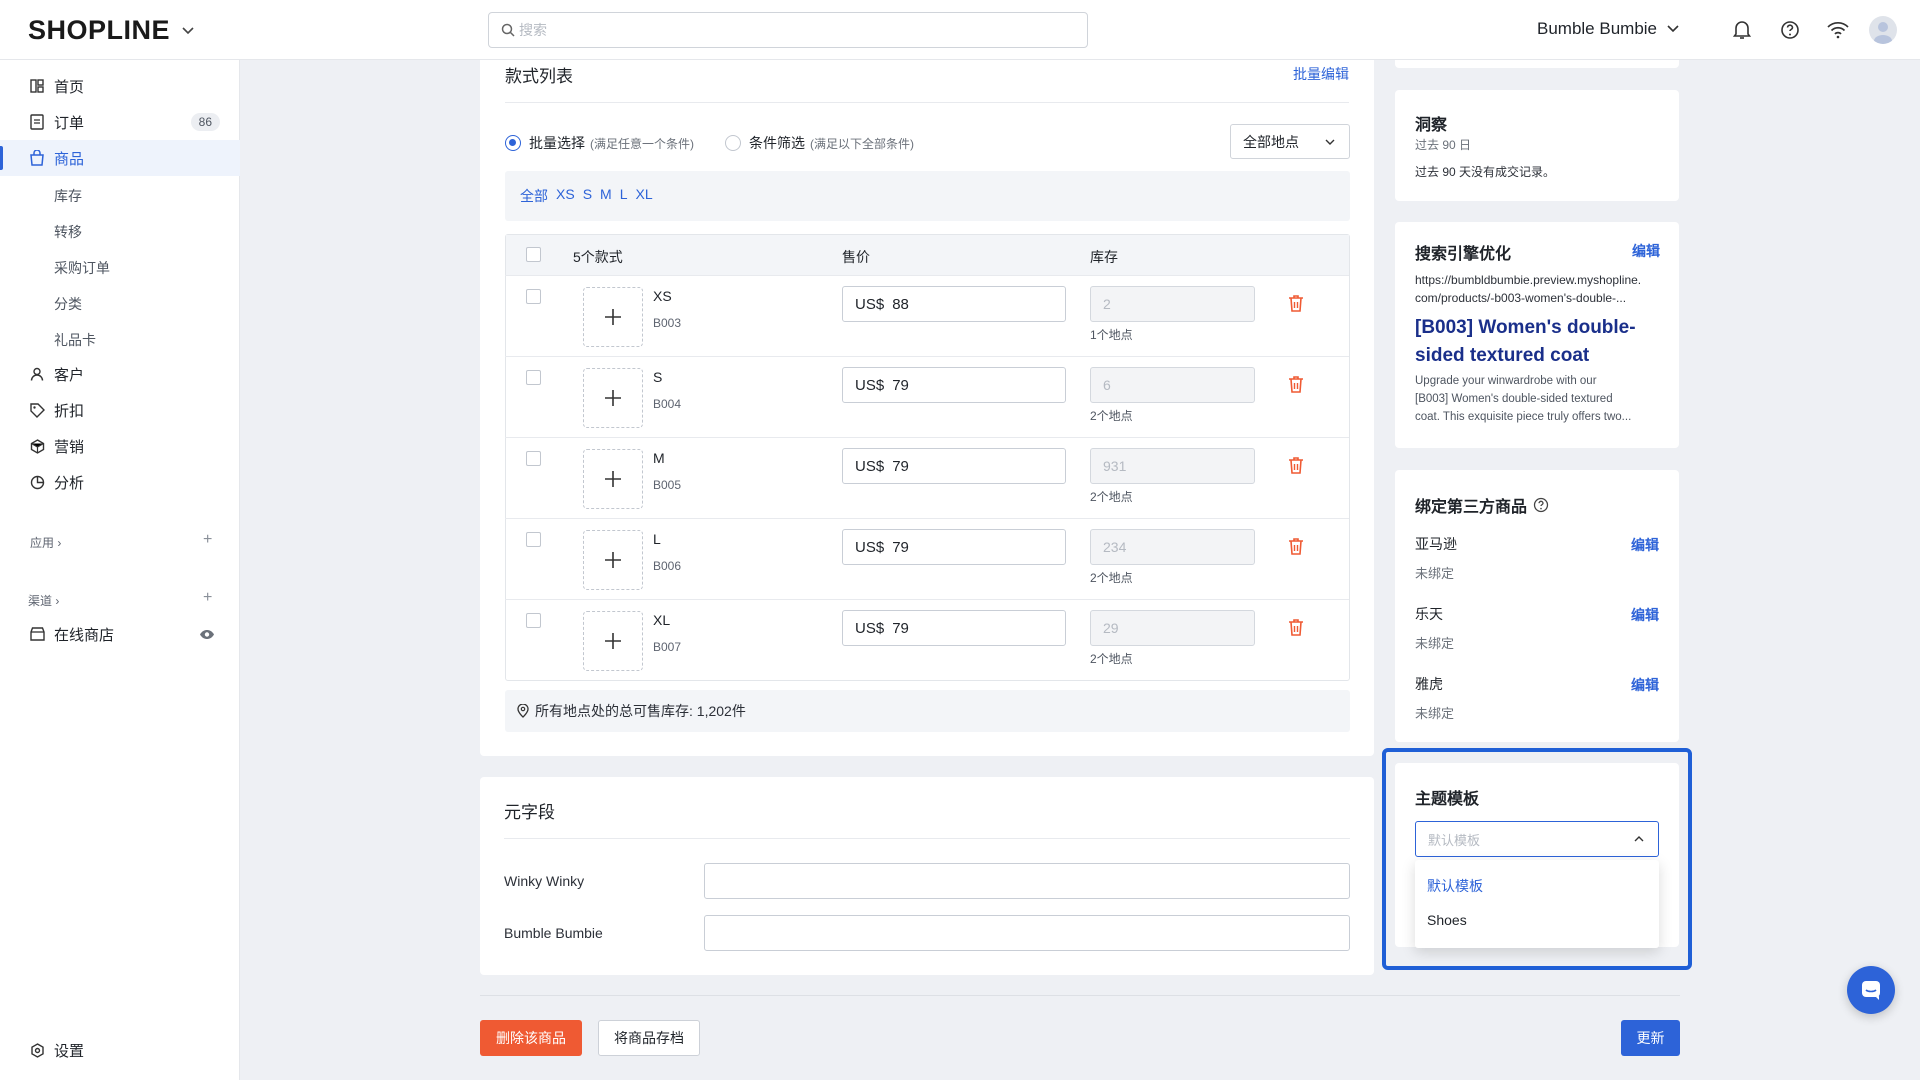 This screenshot has width=1920, height=1080. Describe the element at coordinates (667, 323) in the screenshot. I see `variant-sku: B003` at that location.